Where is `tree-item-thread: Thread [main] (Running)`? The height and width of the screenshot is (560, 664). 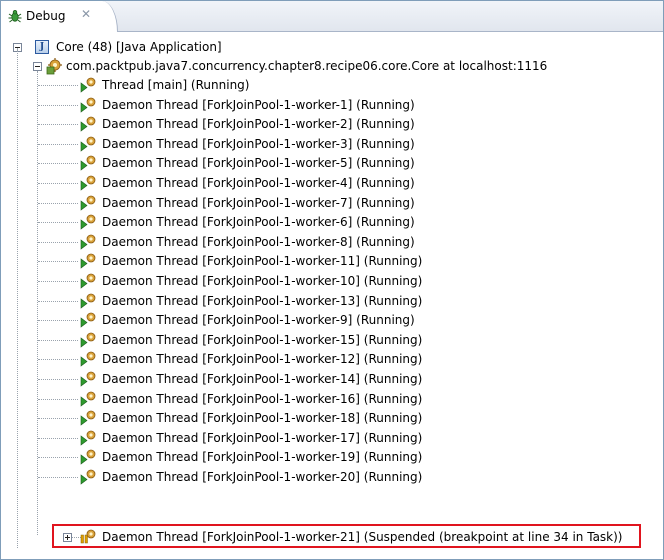 tree-item-thread: Thread [main] (Running) is located at coordinates (261, 85).